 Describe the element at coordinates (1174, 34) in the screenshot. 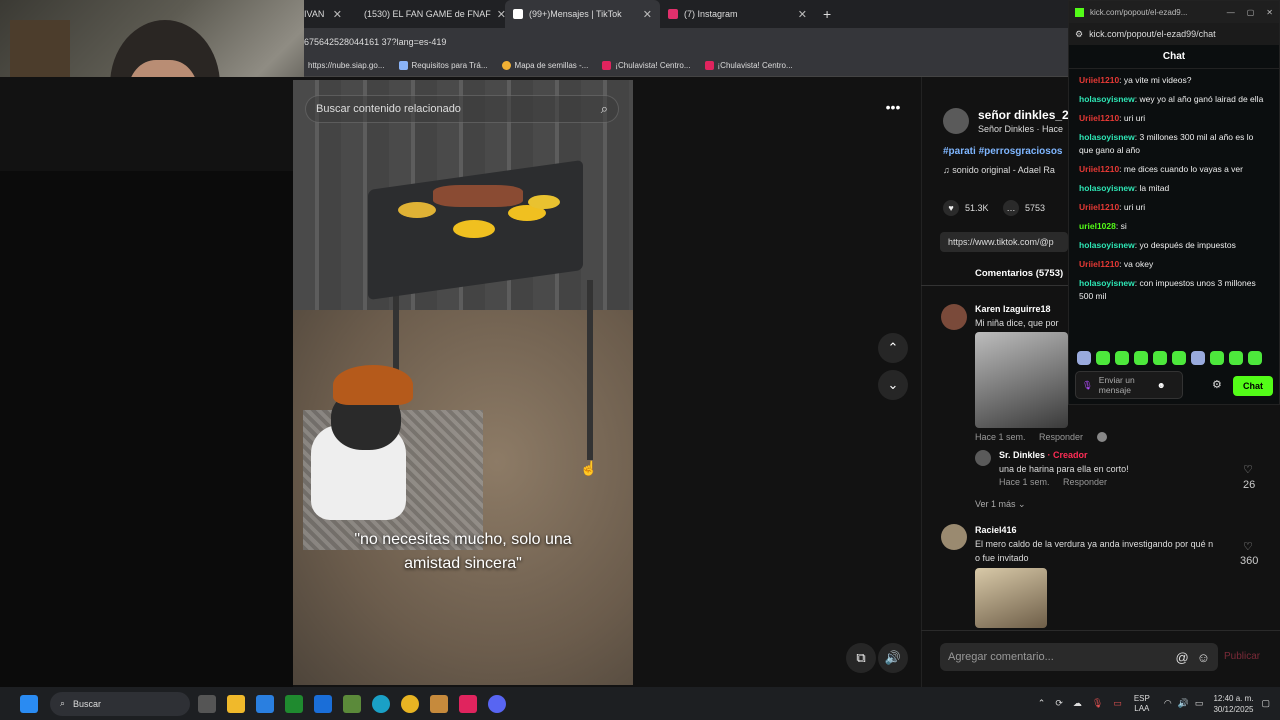

I see `kick-address-bar: ⚙ kick.com/popout/el-ezad99/chat` at that location.